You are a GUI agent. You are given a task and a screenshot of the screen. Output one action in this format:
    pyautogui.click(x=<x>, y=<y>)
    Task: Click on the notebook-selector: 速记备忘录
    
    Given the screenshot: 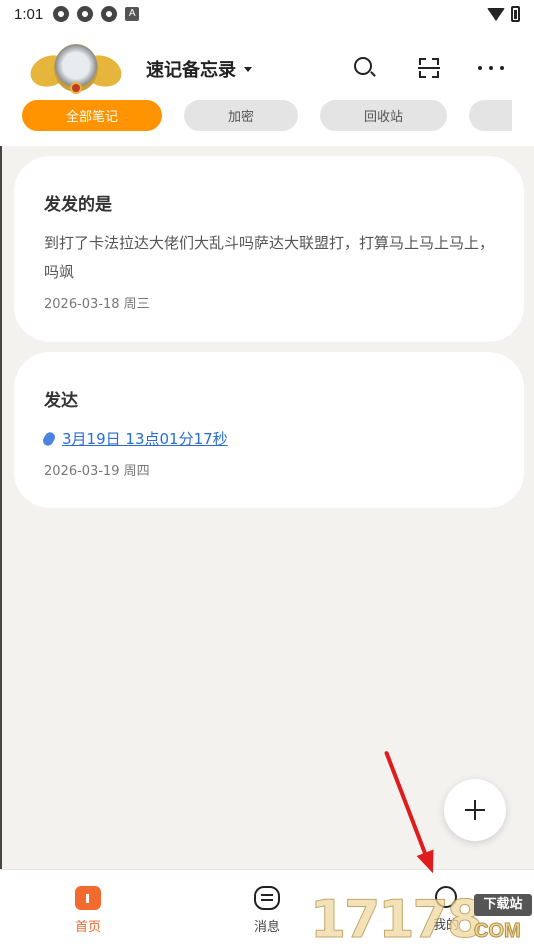 What is the action you would take?
    pyautogui.click(x=199, y=69)
    